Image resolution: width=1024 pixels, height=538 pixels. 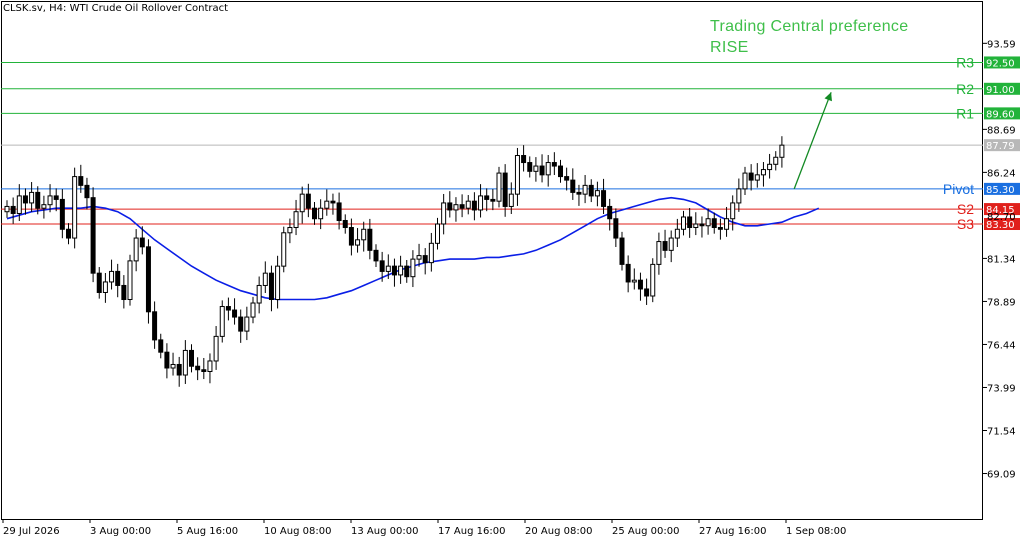 I want to click on price-tick-label: 69.09, so click(x=1001, y=475).